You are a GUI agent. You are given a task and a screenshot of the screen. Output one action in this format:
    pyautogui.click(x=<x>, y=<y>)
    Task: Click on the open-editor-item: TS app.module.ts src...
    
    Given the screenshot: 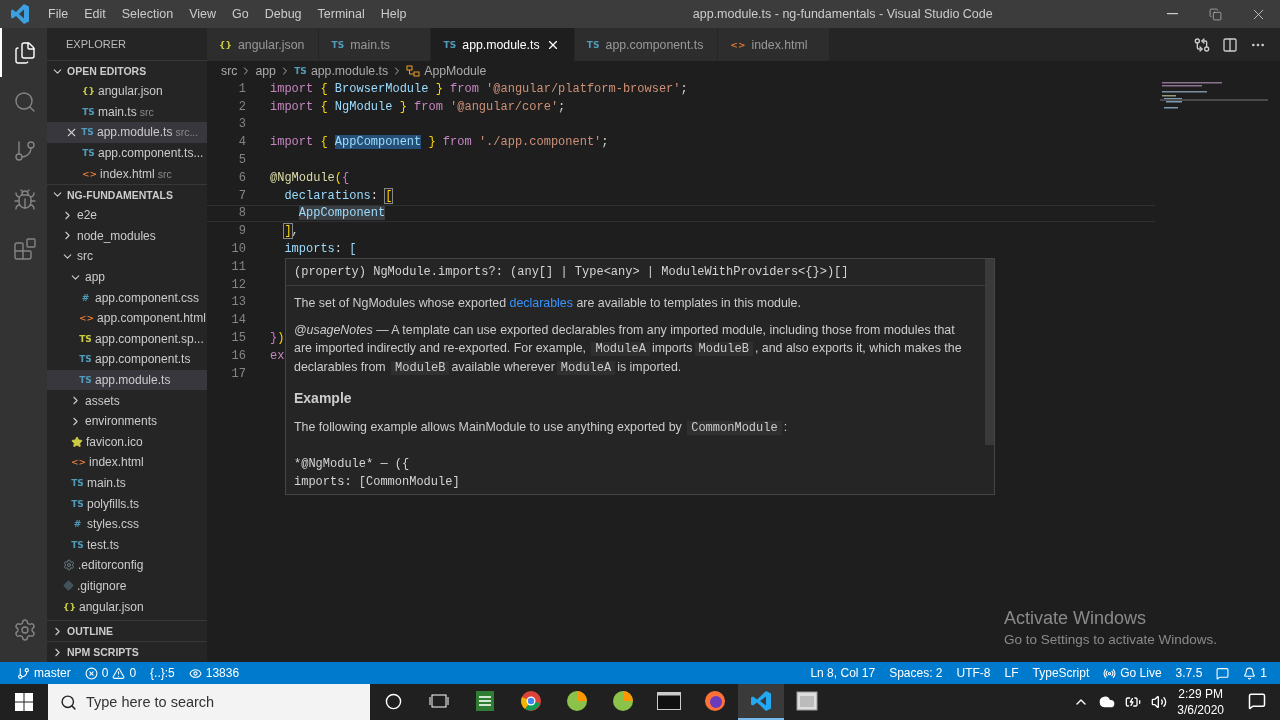 What is the action you would take?
    pyautogui.click(x=127, y=132)
    